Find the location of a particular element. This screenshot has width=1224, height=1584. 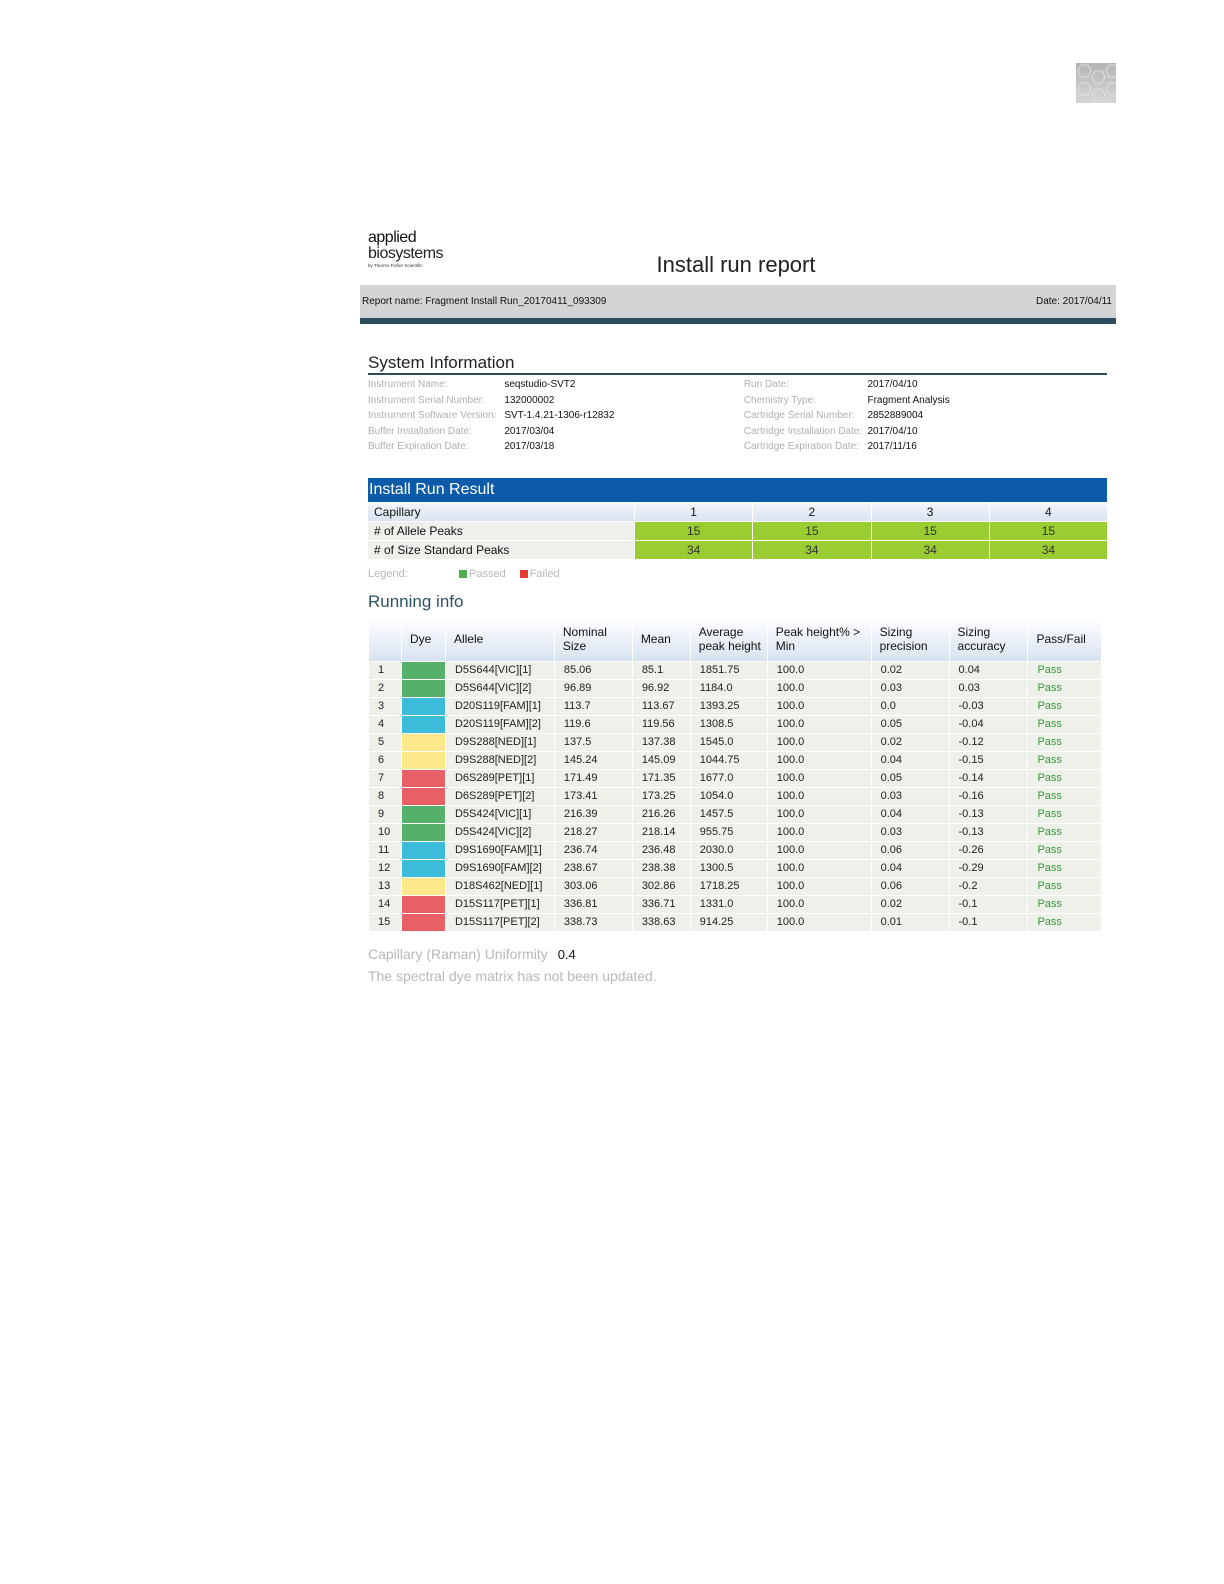

report-date: Date: 2017/04/11 is located at coordinates (1074, 301).